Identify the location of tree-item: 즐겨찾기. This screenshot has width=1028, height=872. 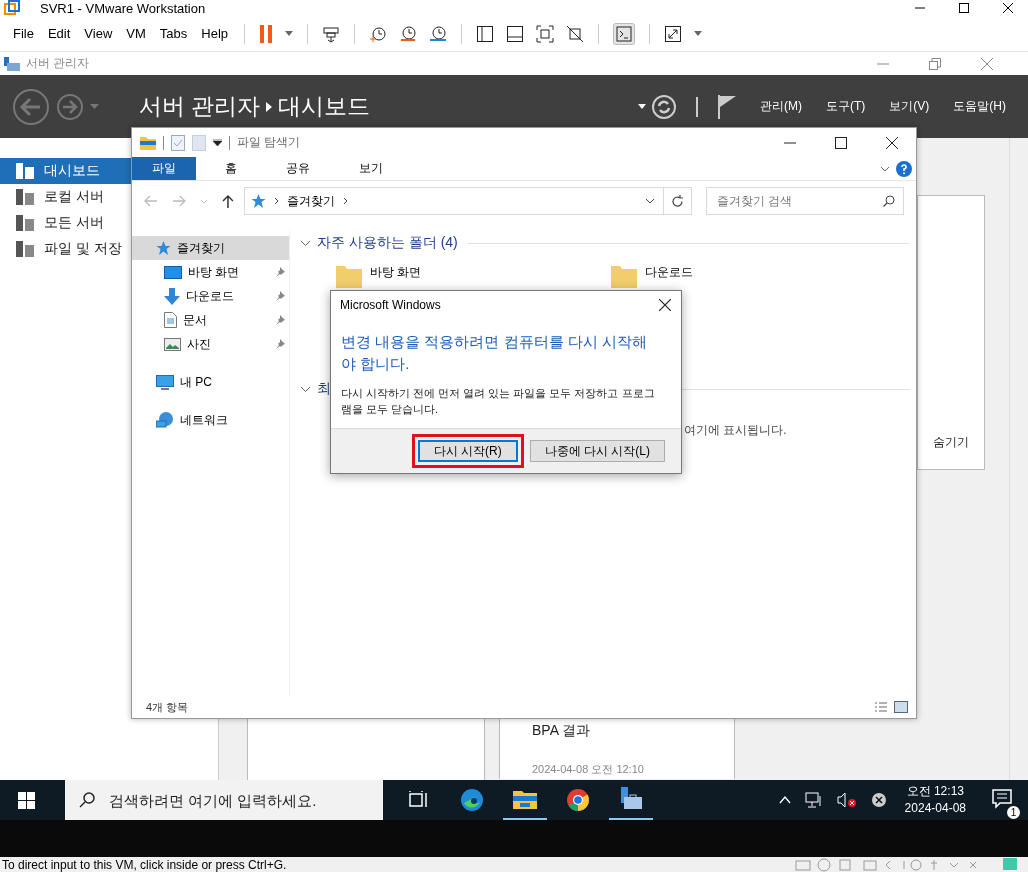
(210, 248).